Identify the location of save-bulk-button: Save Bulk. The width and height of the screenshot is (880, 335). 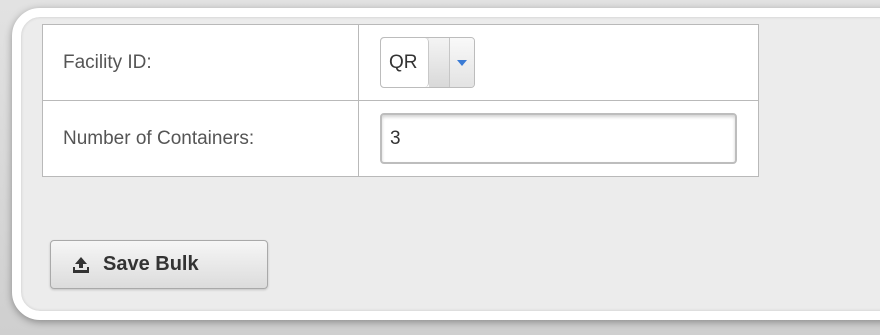
(159, 264).